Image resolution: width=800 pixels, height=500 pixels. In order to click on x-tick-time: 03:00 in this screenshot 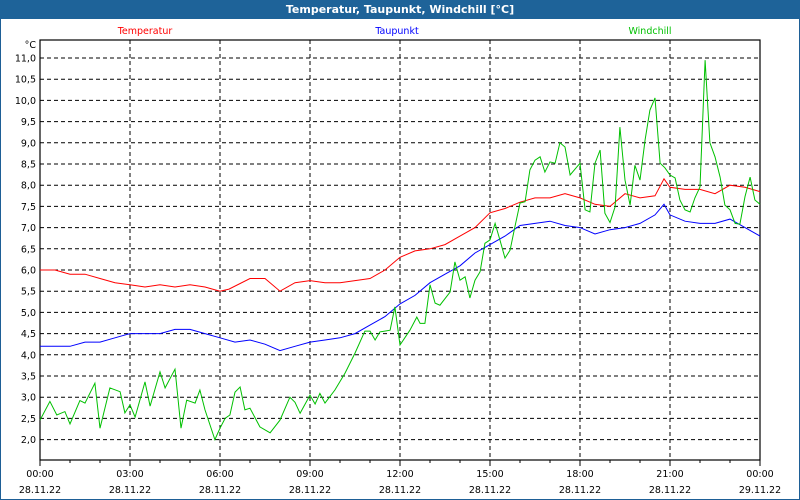, I will do `click(129, 474)`.